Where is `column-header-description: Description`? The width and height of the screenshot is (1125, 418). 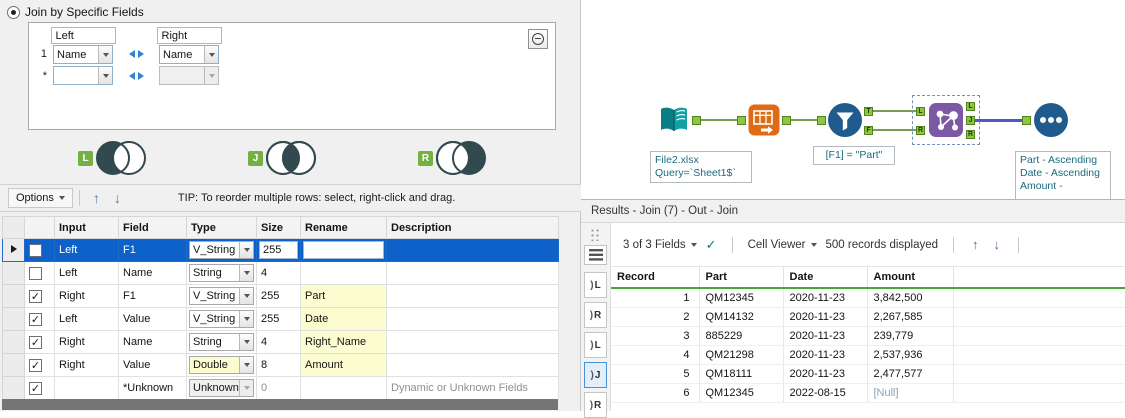
column-header-description: Description is located at coordinates (472, 227).